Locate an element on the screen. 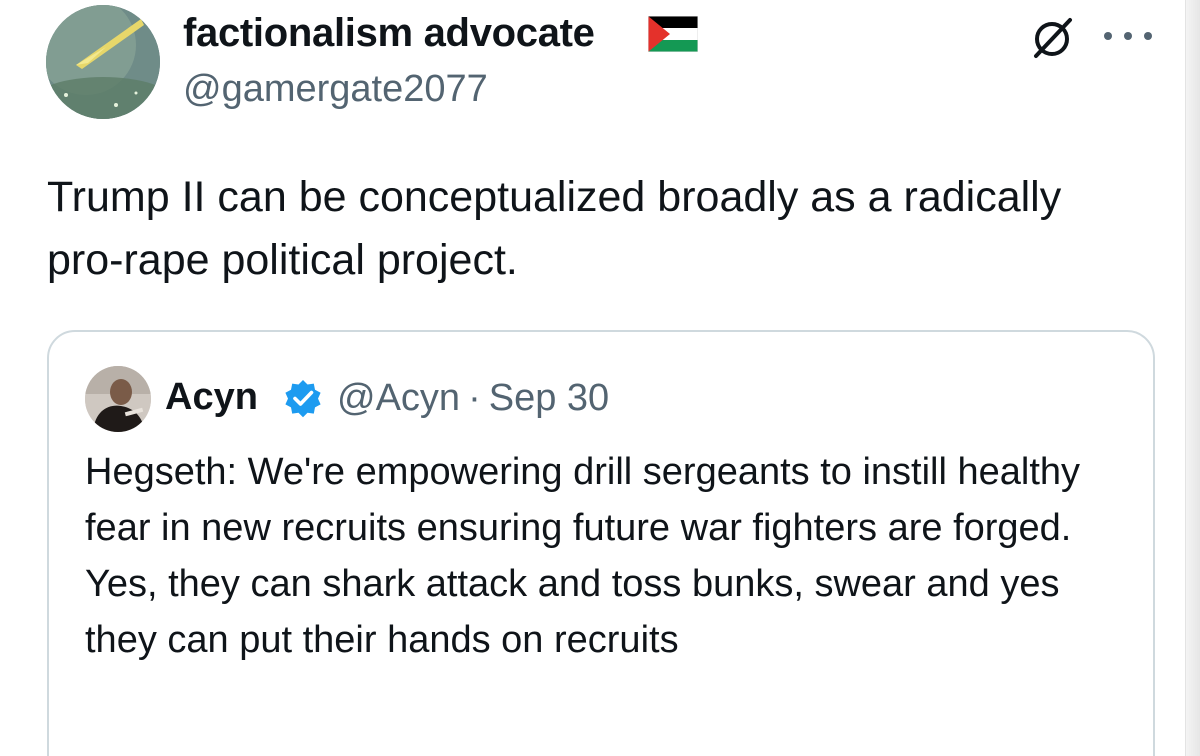 The image size is (1200, 756). author-avatar is located at coordinates (103, 62).